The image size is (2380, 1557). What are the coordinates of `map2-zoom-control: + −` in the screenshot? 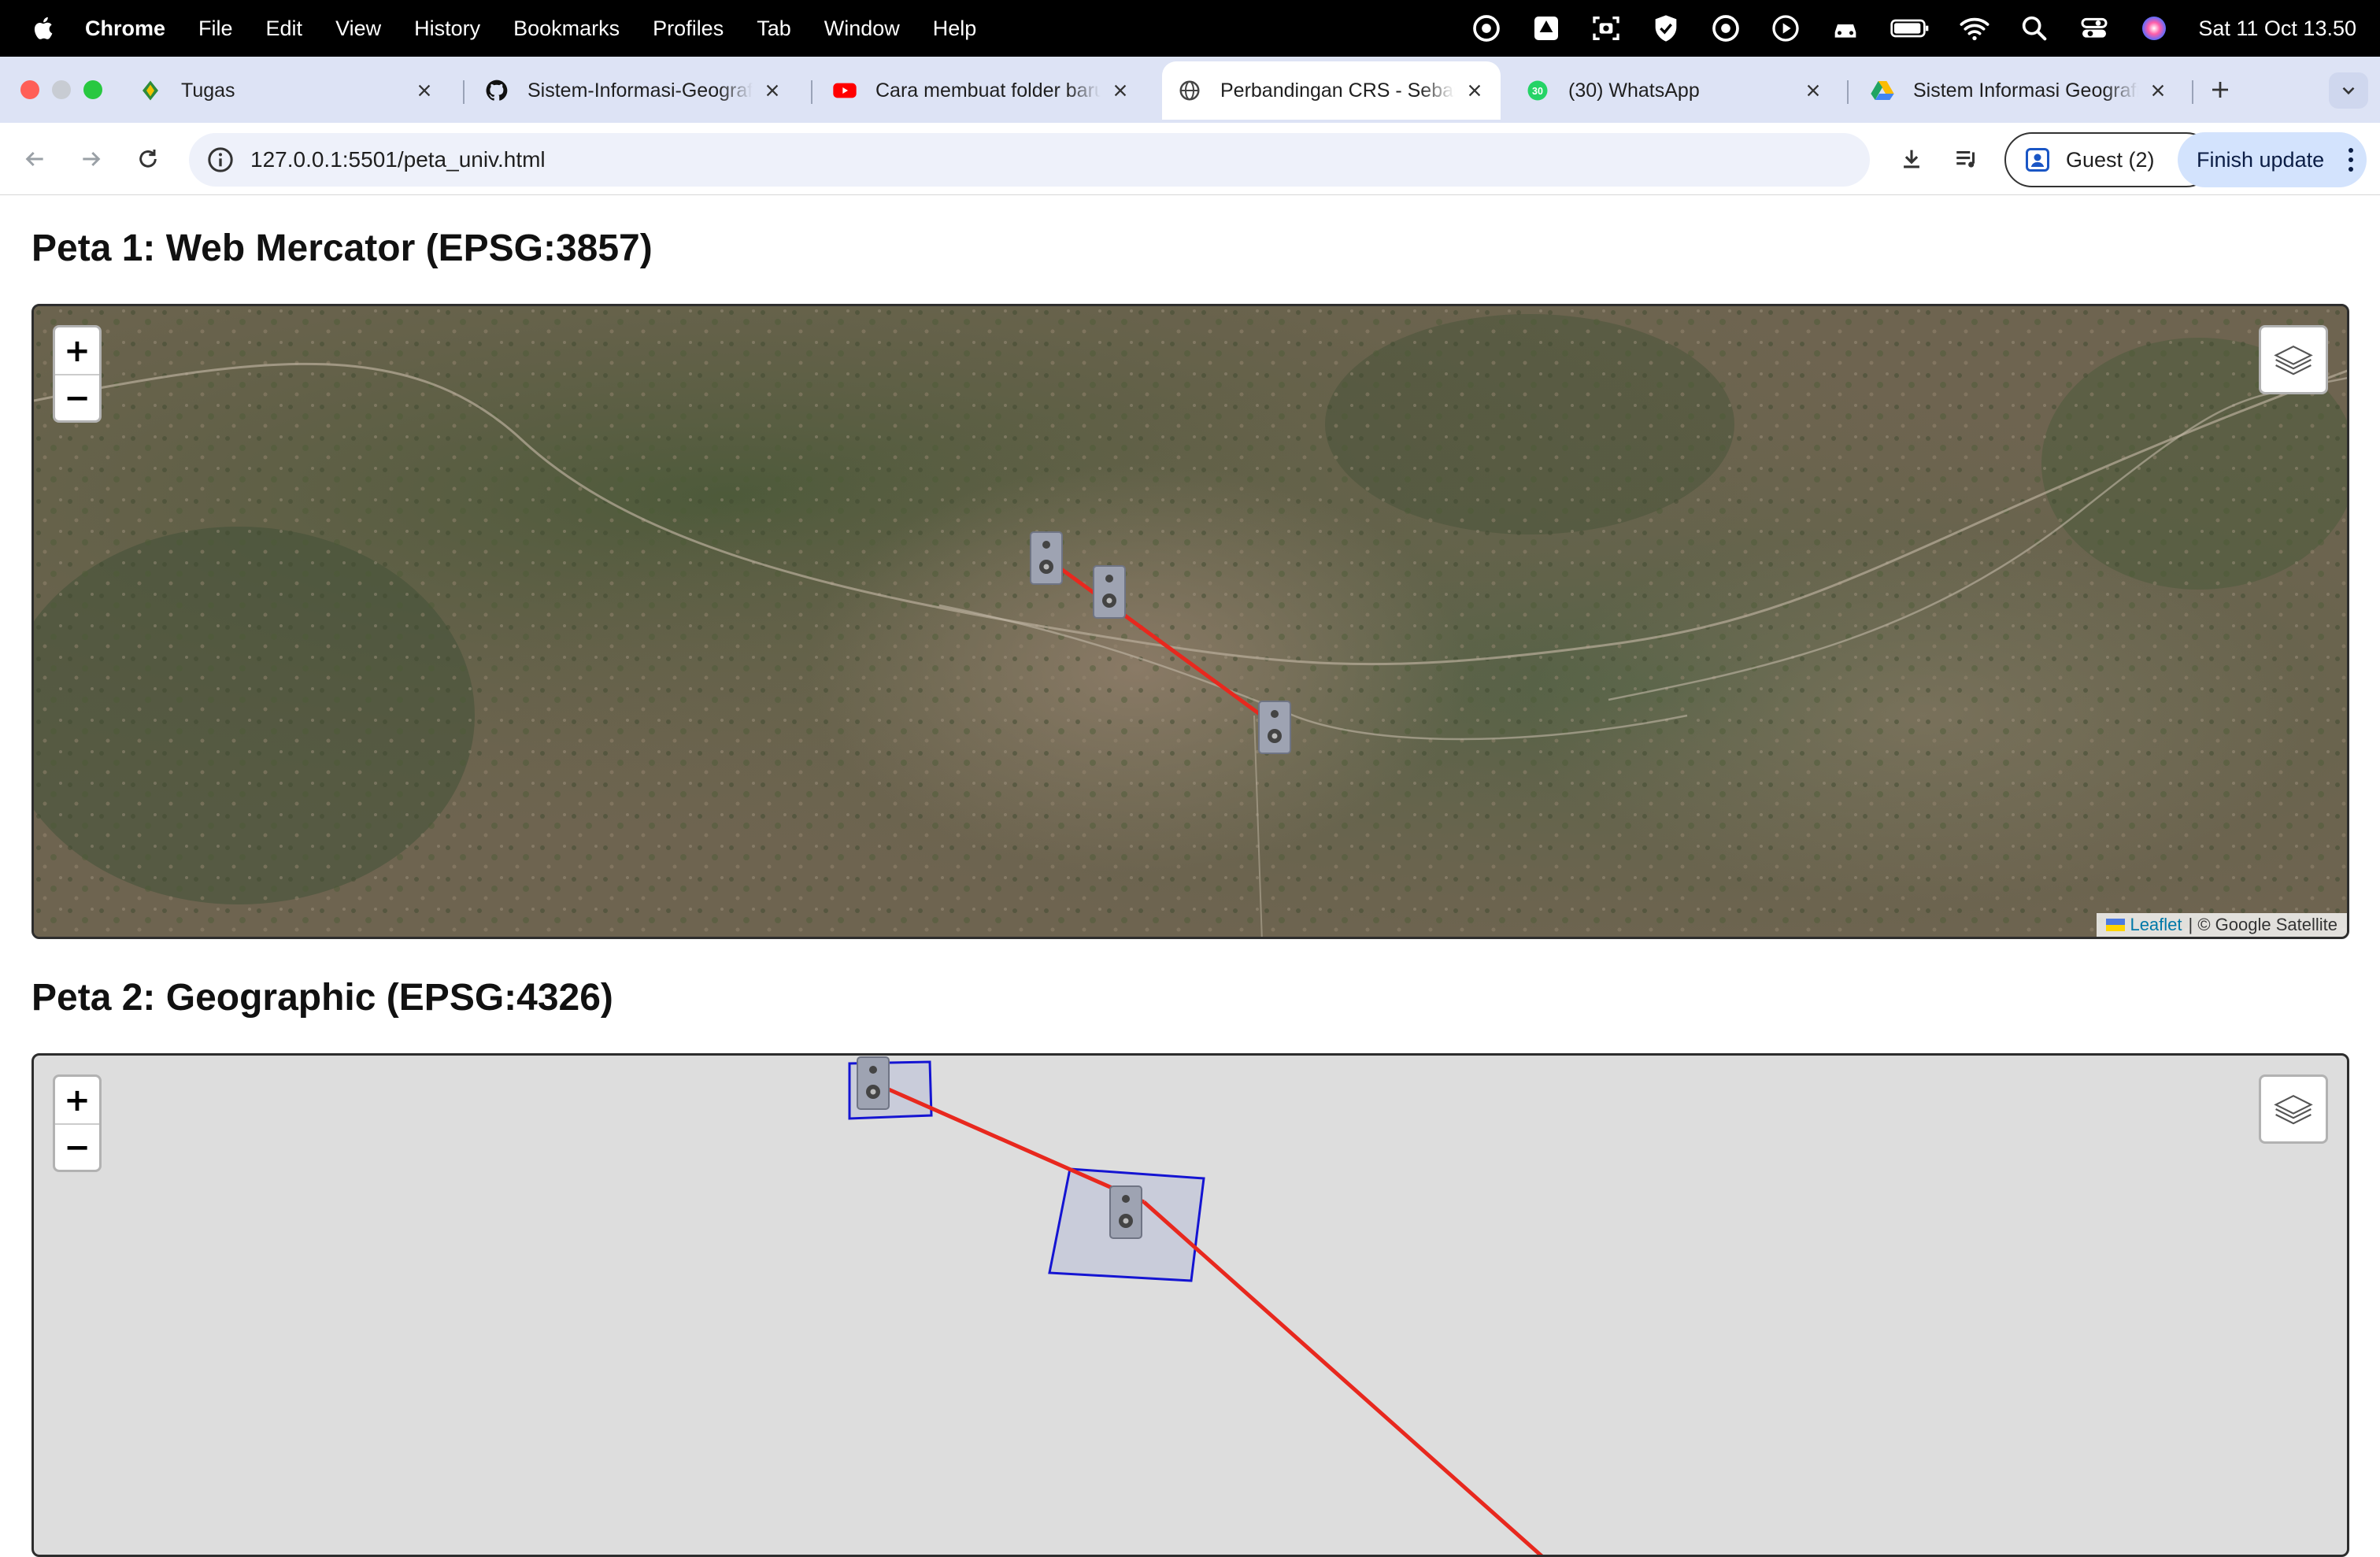 It's located at (77, 1123).